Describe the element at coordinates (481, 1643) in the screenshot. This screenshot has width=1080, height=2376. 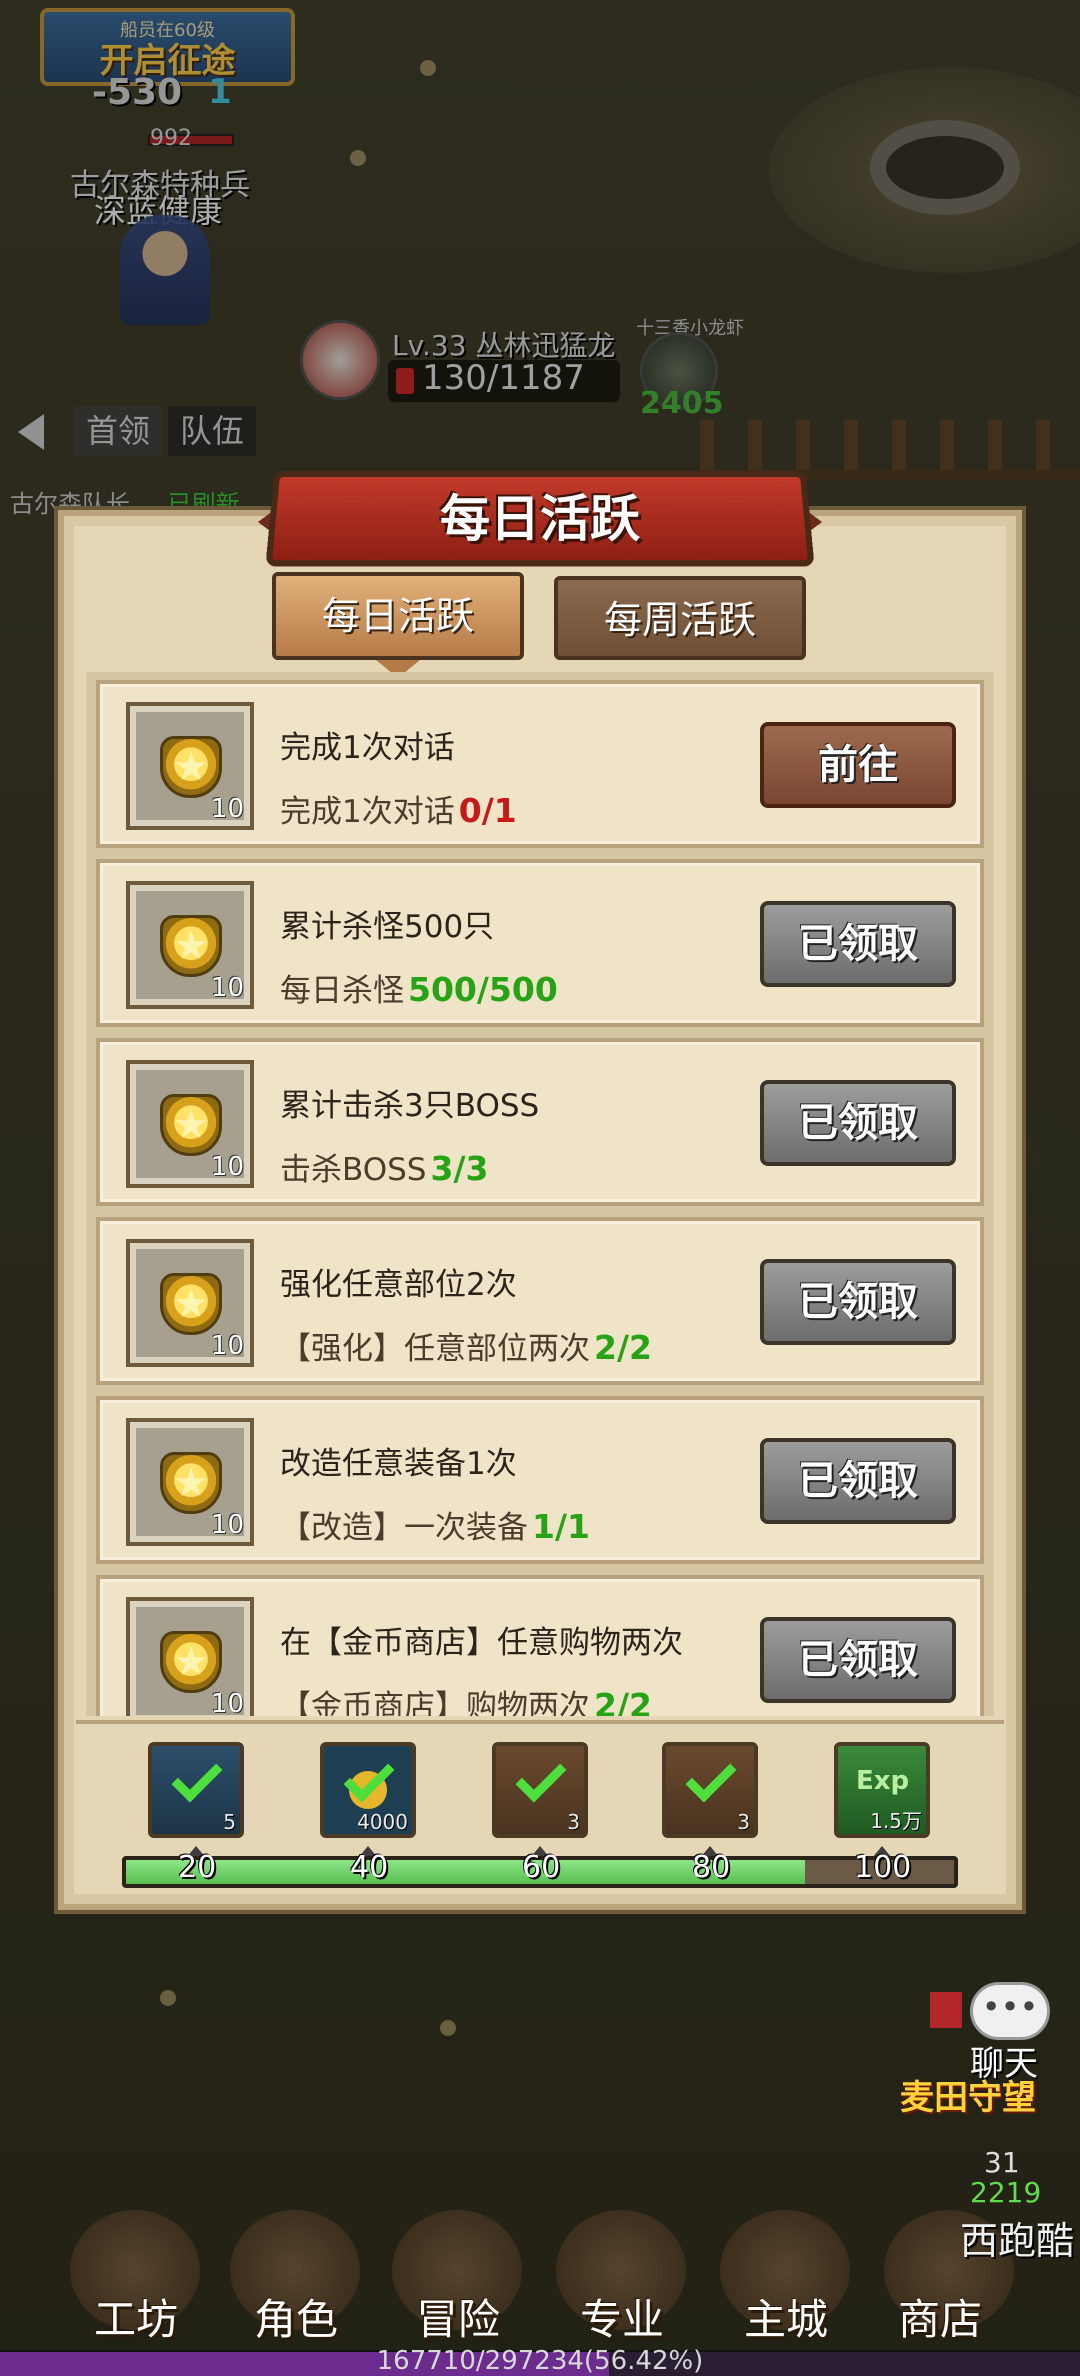
I see `task-title: 在【金币商店】任意购物两次` at that location.